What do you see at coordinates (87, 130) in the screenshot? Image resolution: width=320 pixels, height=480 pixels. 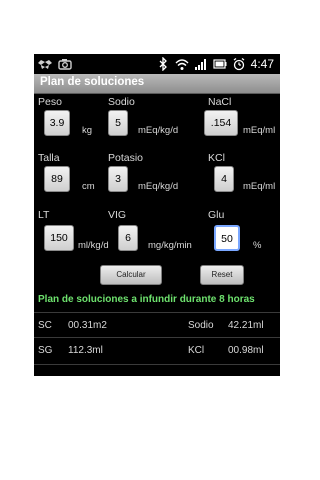 I see `peso-unit: kg` at bounding box center [87, 130].